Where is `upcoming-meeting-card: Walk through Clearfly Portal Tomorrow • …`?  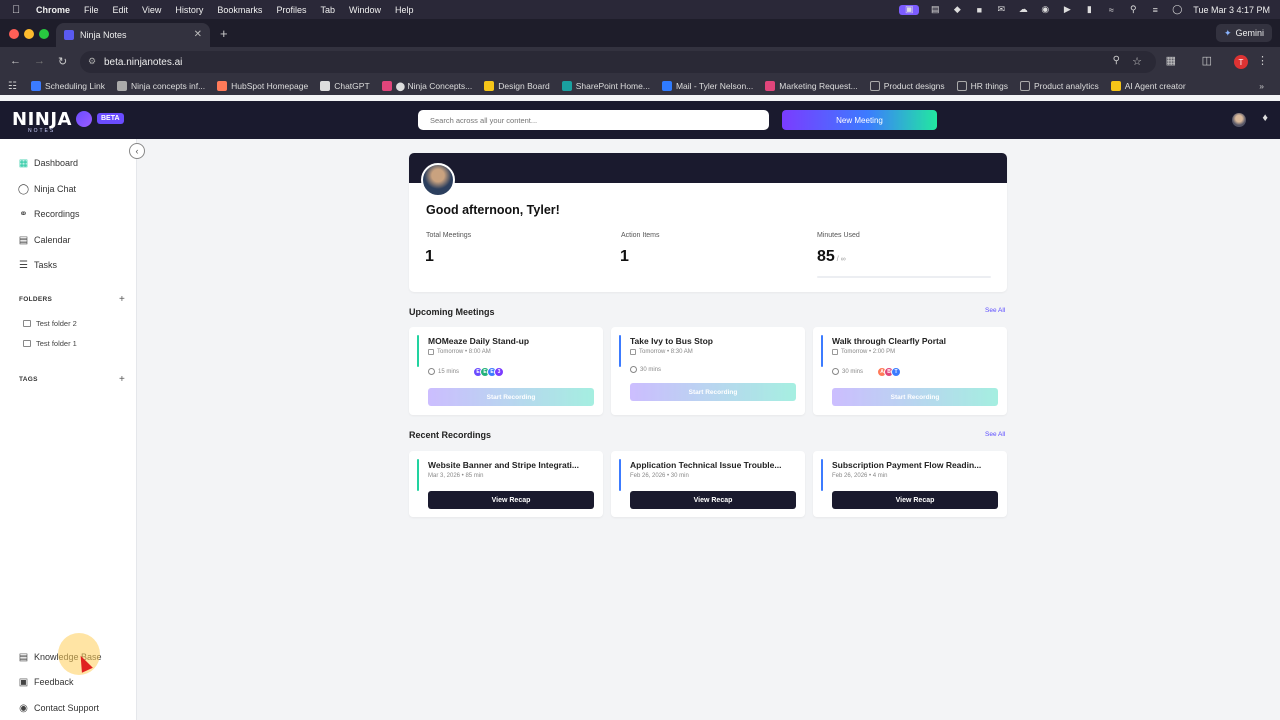 upcoming-meeting-card: Walk through Clearfly Portal Tomorrow • … is located at coordinates (910, 371).